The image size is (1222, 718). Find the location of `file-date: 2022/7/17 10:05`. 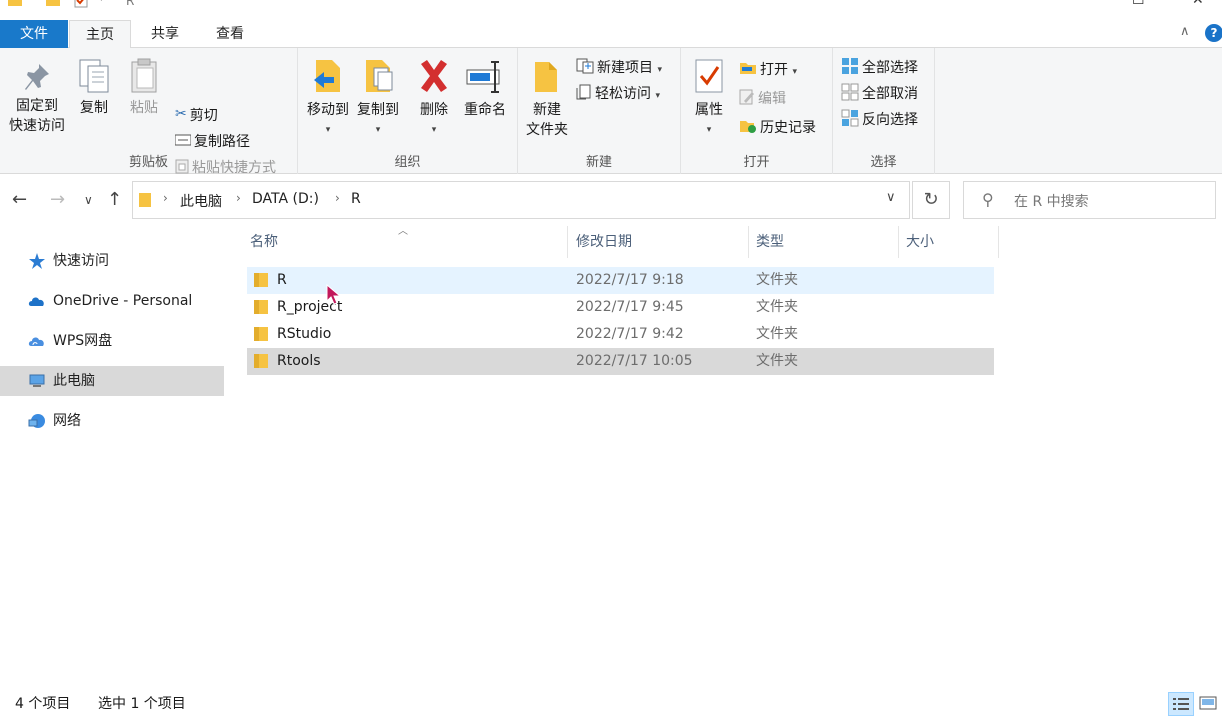

file-date: 2022/7/17 10:05 is located at coordinates (634, 361).